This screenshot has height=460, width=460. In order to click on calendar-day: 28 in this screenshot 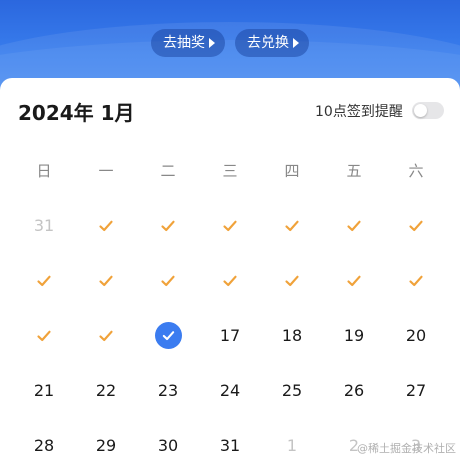, I will do `click(44, 439)`.